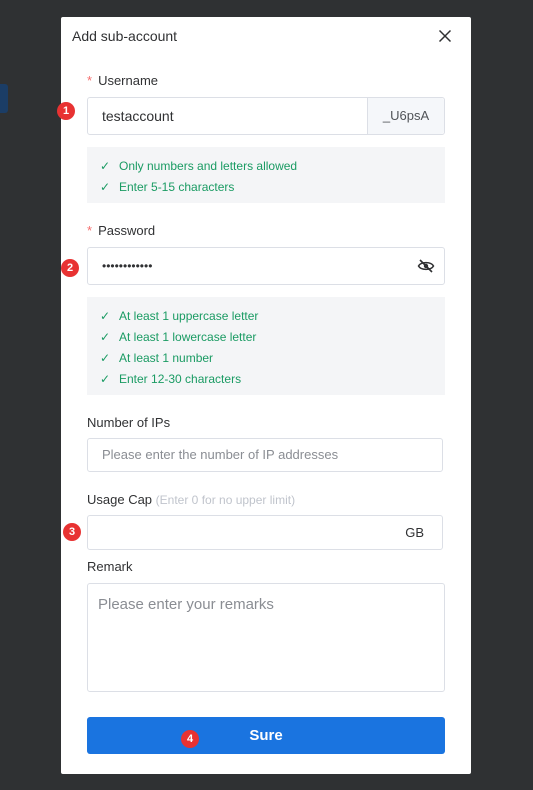 This screenshot has width=533, height=790. Describe the element at coordinates (179, 316) in the screenshot. I see `rule-item: ✓ At least 1 uppercase letter` at that location.